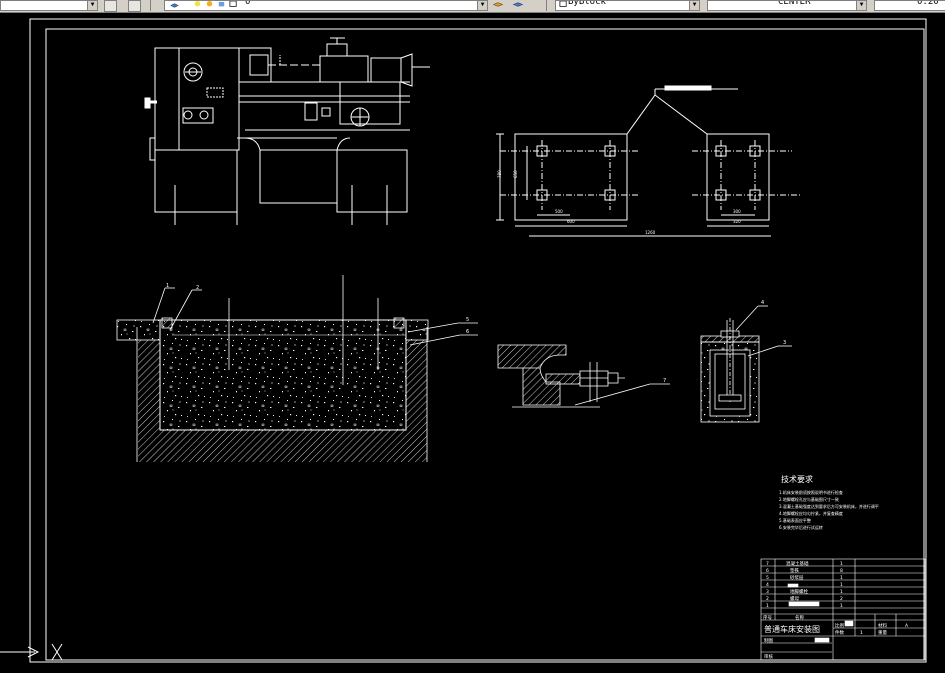 The image size is (945, 673). I want to click on svg-text: 件数, so click(839, 632).